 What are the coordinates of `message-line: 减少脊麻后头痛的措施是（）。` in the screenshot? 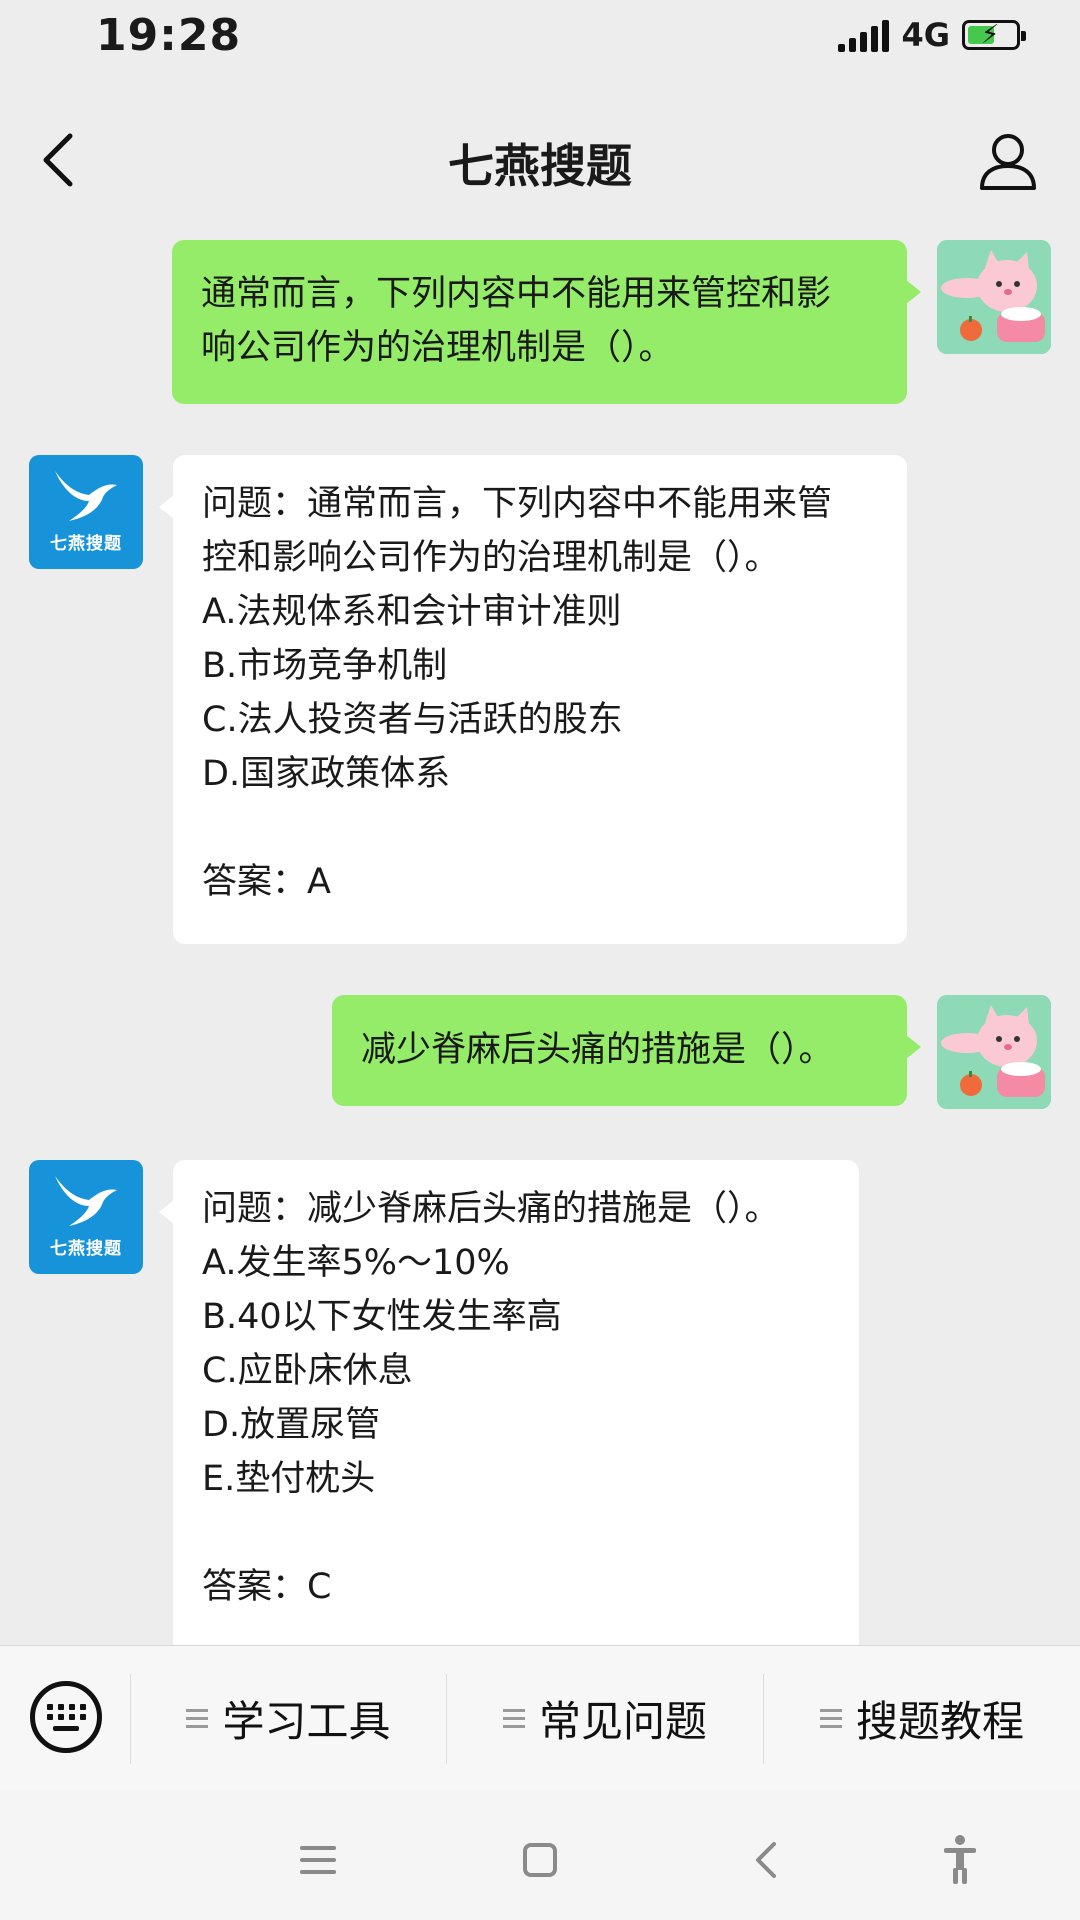 It's located at (597, 1050).